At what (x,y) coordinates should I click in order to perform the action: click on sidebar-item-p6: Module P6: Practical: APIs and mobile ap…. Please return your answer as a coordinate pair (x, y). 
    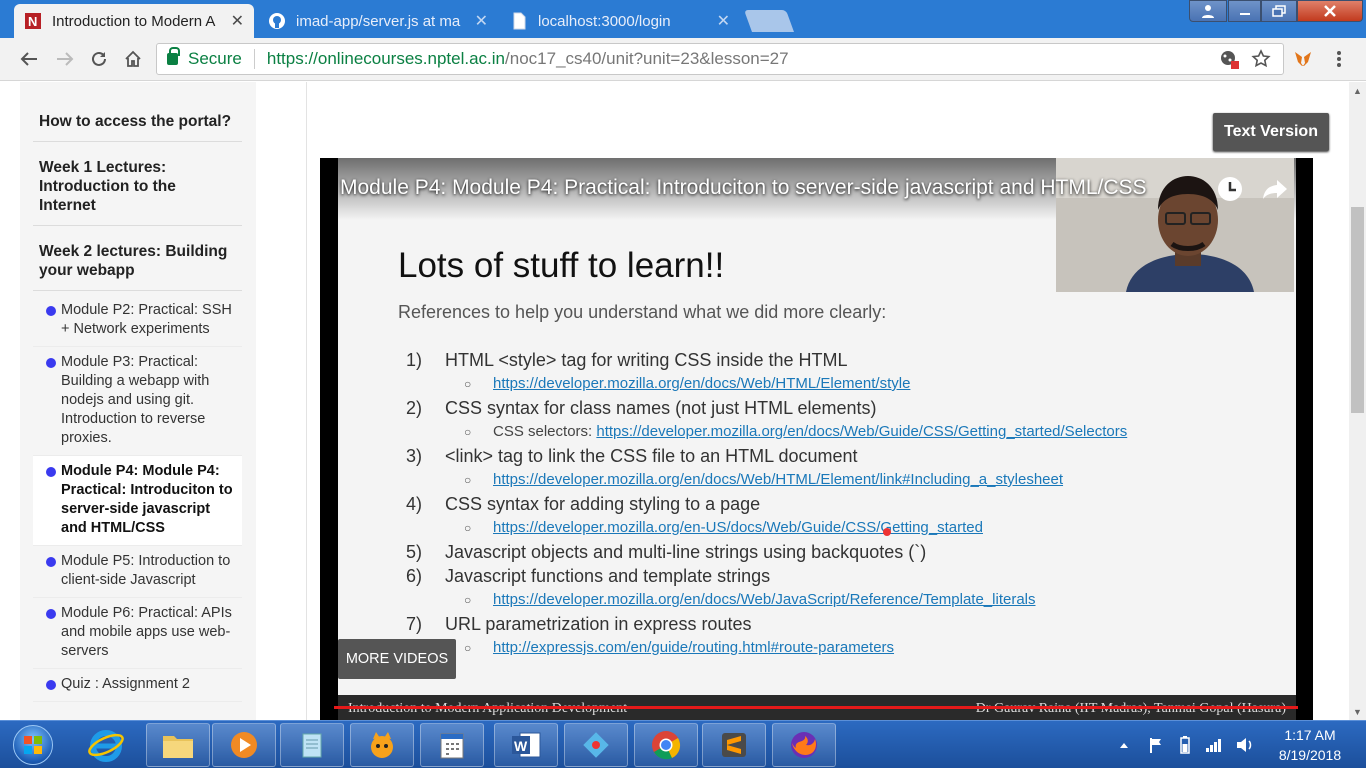
    Looking at the image, I should click on (137, 633).